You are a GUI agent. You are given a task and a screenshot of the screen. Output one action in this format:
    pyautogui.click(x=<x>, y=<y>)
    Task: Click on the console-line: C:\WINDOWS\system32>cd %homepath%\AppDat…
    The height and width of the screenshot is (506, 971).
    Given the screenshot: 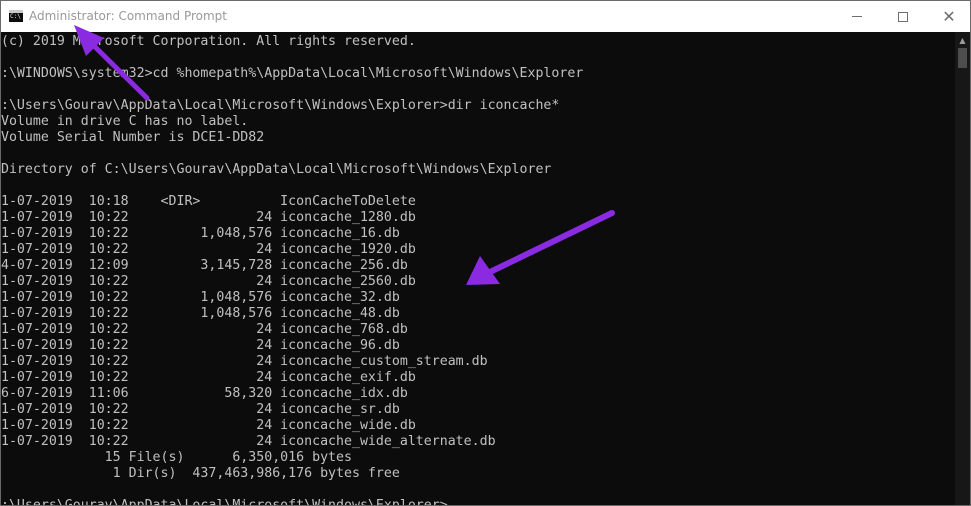 What is the action you would take?
    pyautogui.click(x=292, y=73)
    